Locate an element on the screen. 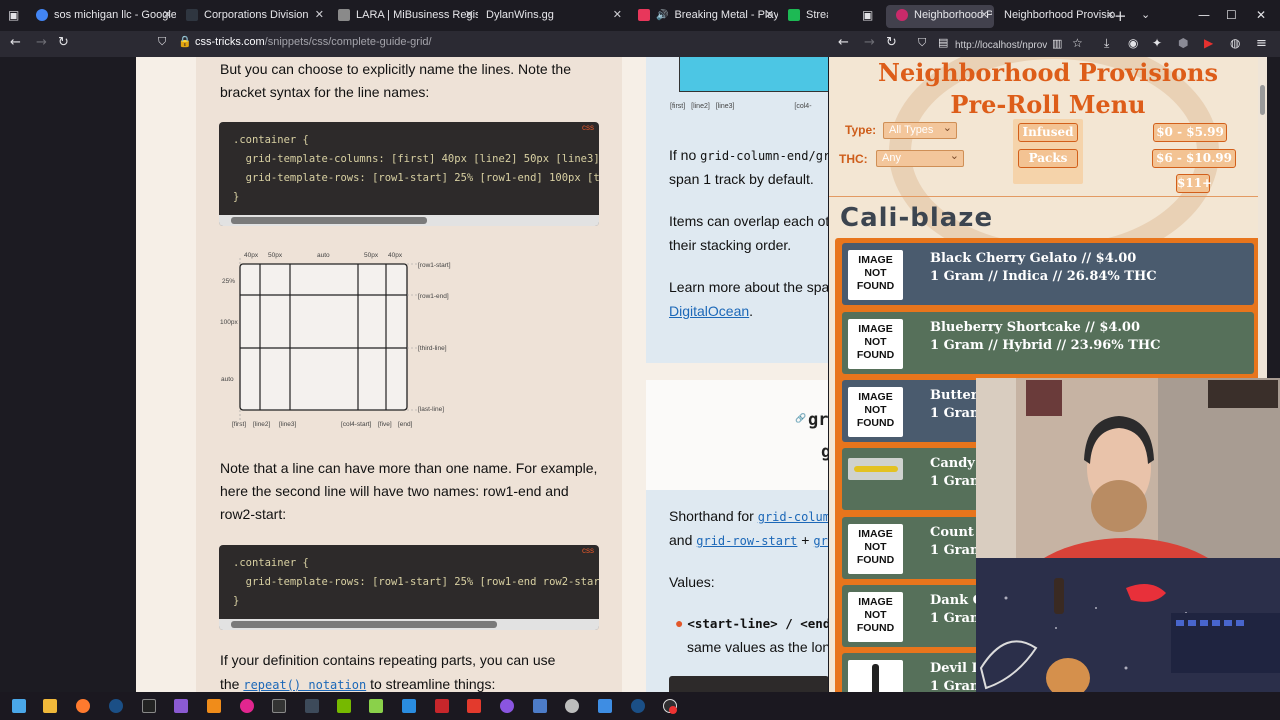  maximize-icon: ☐ is located at coordinates (1231, 15).